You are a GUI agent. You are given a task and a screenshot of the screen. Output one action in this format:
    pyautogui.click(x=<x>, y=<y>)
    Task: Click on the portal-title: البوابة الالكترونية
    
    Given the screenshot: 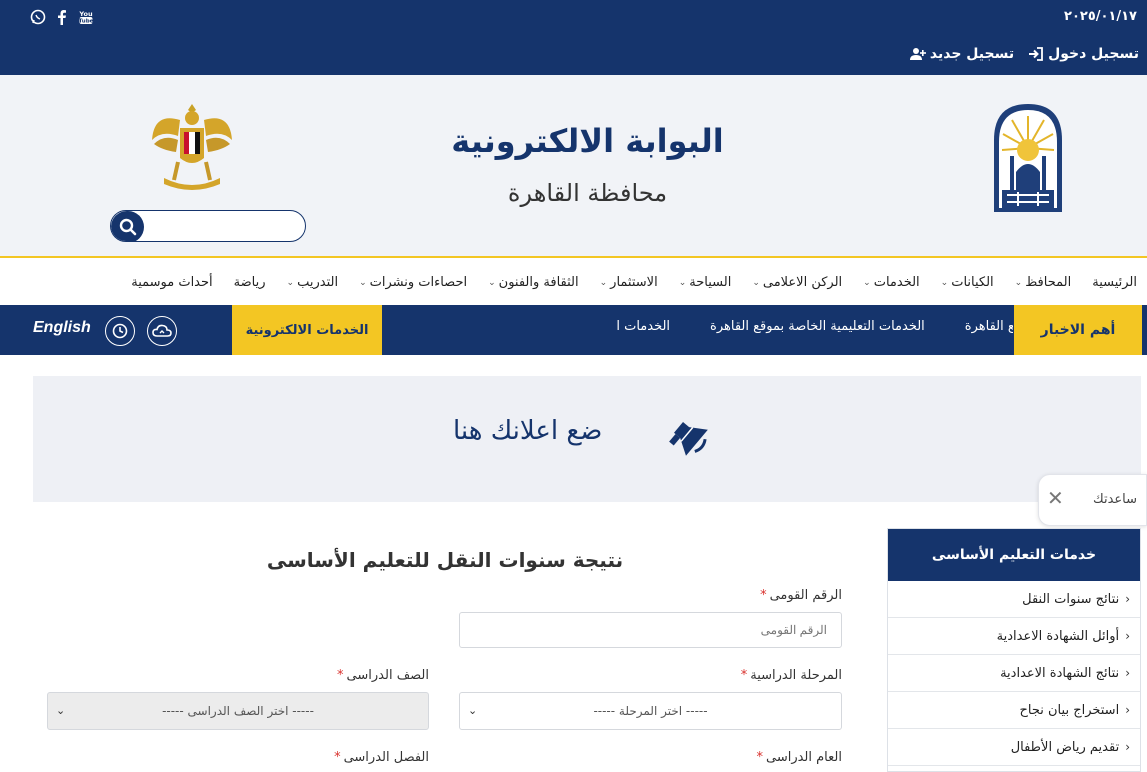 What is the action you would take?
    pyautogui.click(x=587, y=141)
    